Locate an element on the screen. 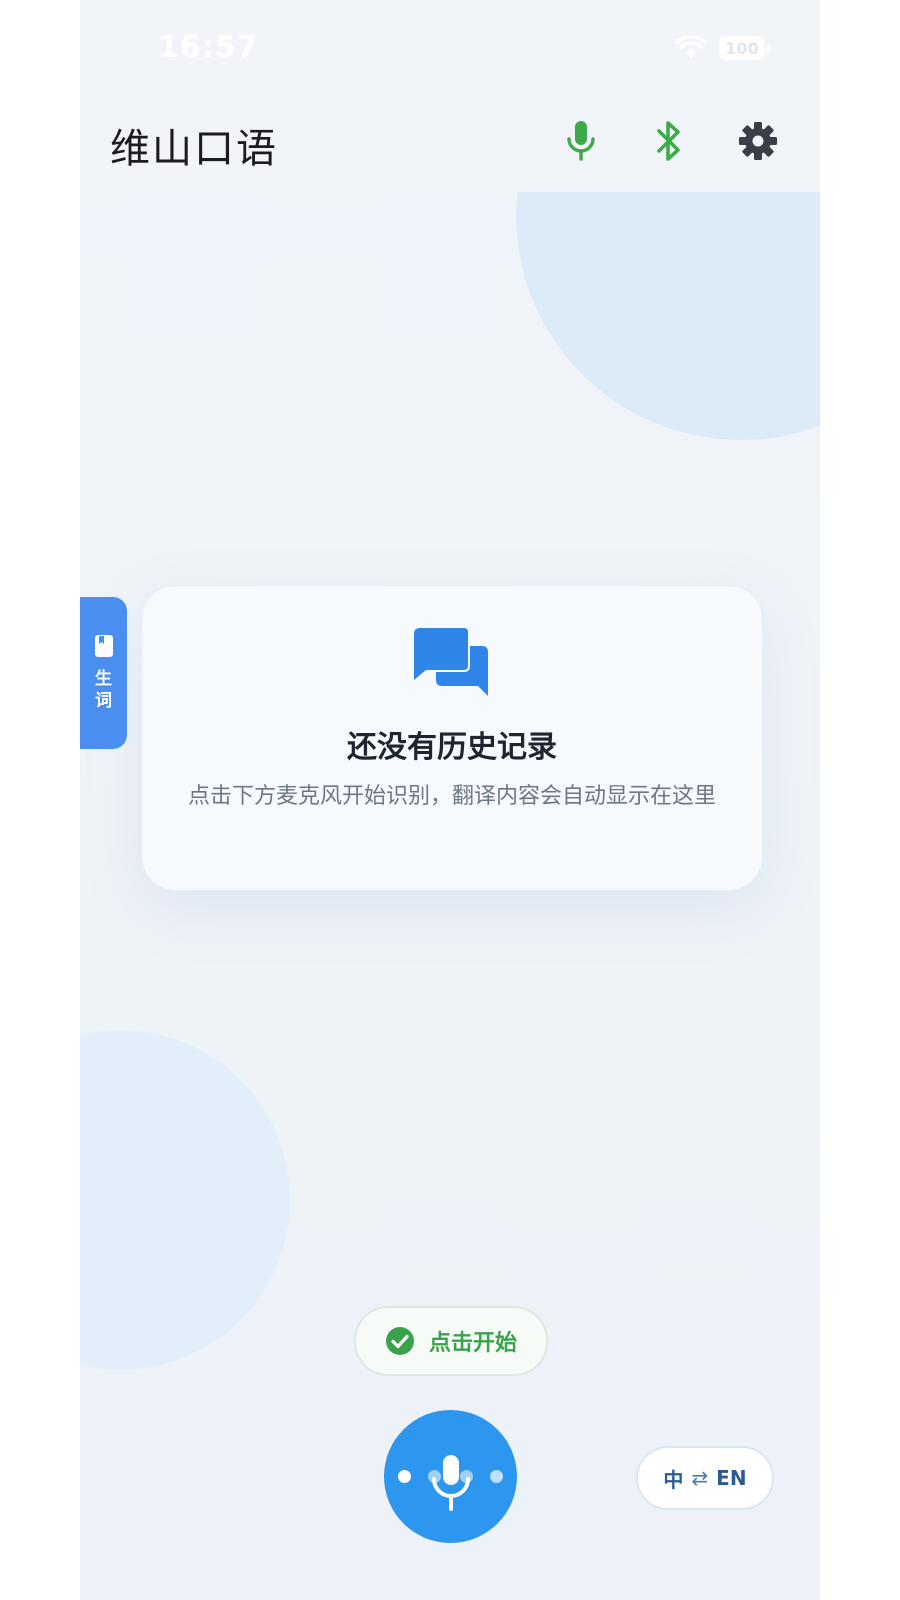  start-status-pill: 点击开始 is located at coordinates (451, 1341).